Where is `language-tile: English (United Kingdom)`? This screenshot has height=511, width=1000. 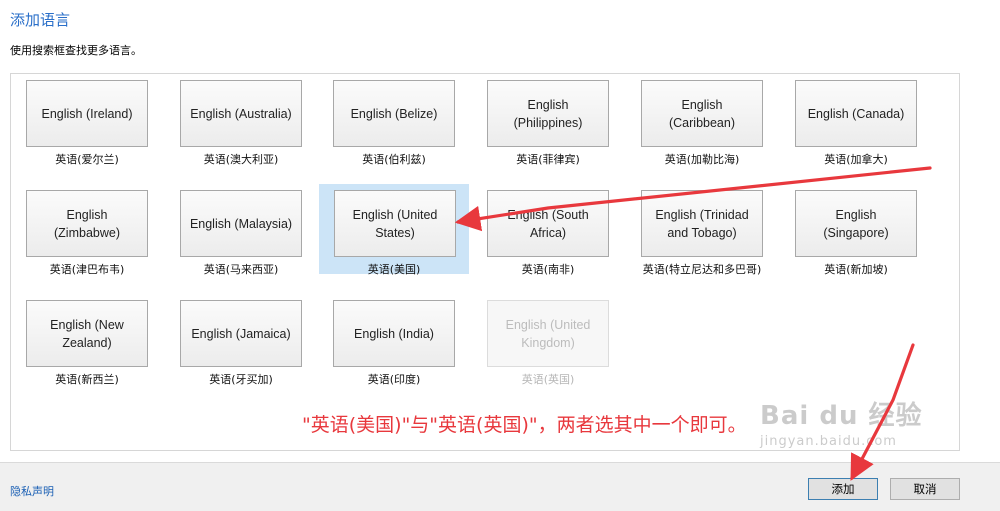
language-tile: English (United Kingdom) is located at coordinates (548, 333).